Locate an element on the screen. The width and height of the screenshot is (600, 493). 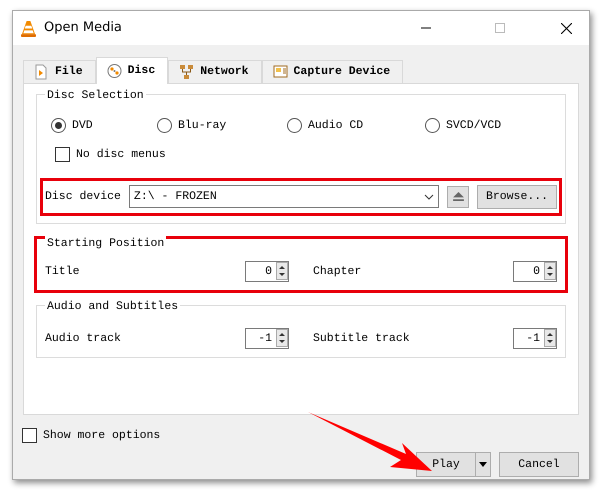
capture-card-icon is located at coordinates (280, 72).